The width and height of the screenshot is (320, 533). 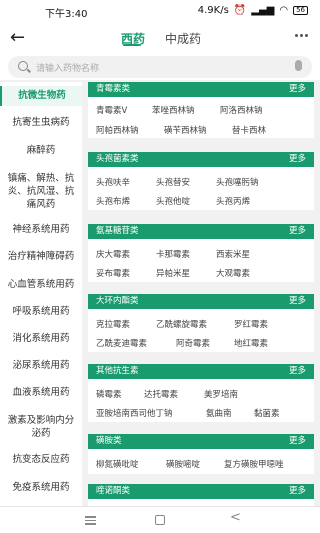 What do you see at coordinates (90, 521) in the screenshot?
I see `menu-icon` at bounding box center [90, 521].